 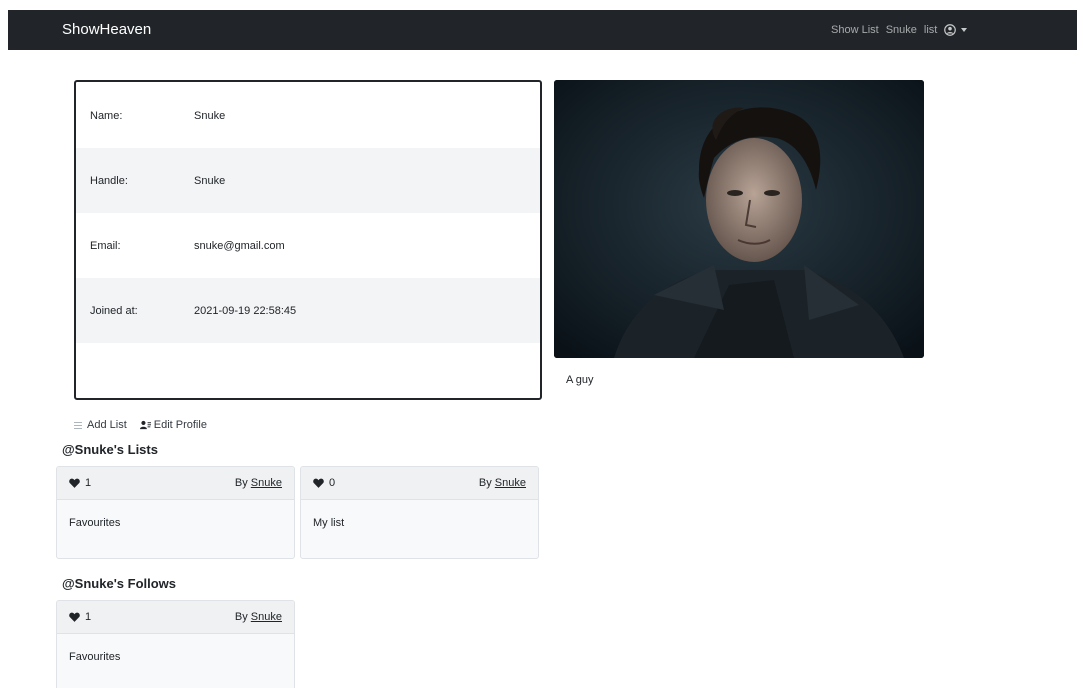 I want to click on user-circle-icon, so click(x=950, y=30).